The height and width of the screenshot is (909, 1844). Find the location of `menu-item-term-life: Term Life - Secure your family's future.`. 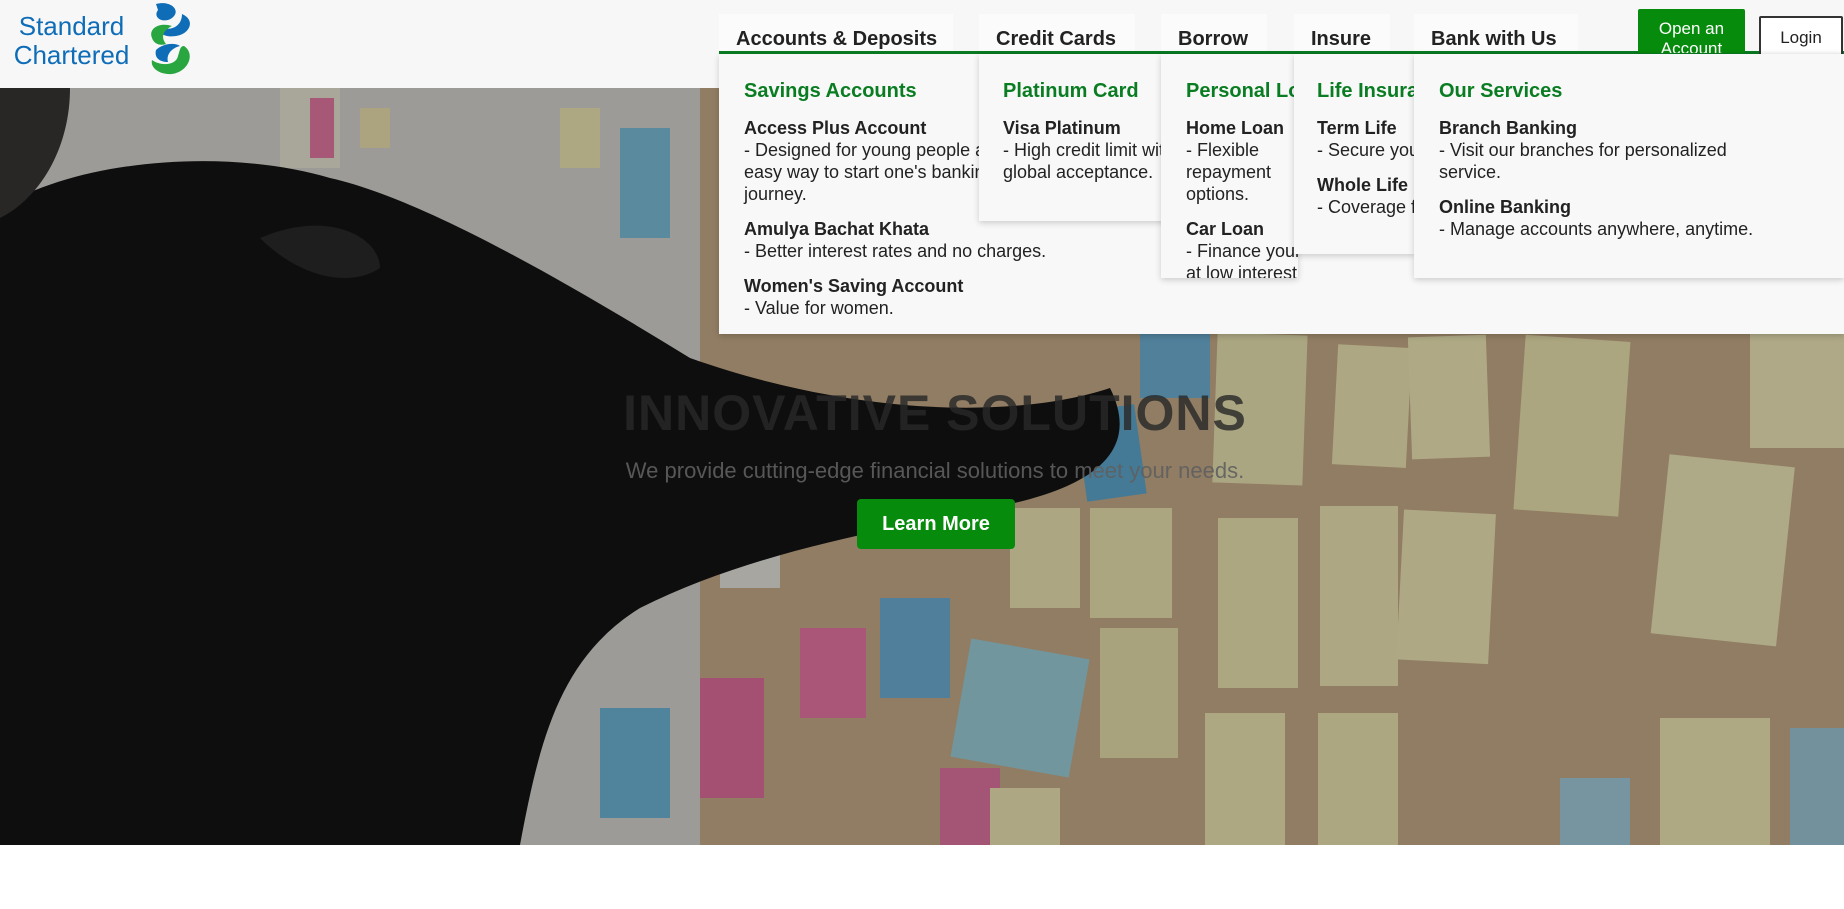

menu-item-term-life: Term Life - Secure your family's future. is located at coordinates (1366, 139).